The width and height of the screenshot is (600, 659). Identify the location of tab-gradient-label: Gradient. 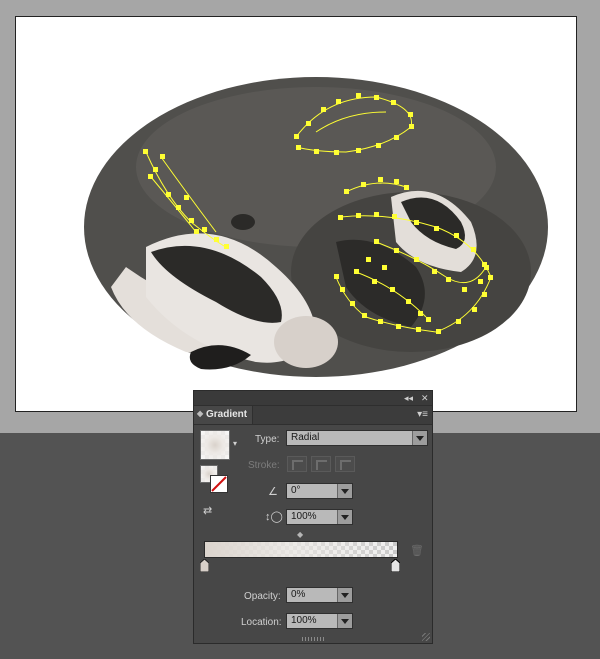
(227, 414).